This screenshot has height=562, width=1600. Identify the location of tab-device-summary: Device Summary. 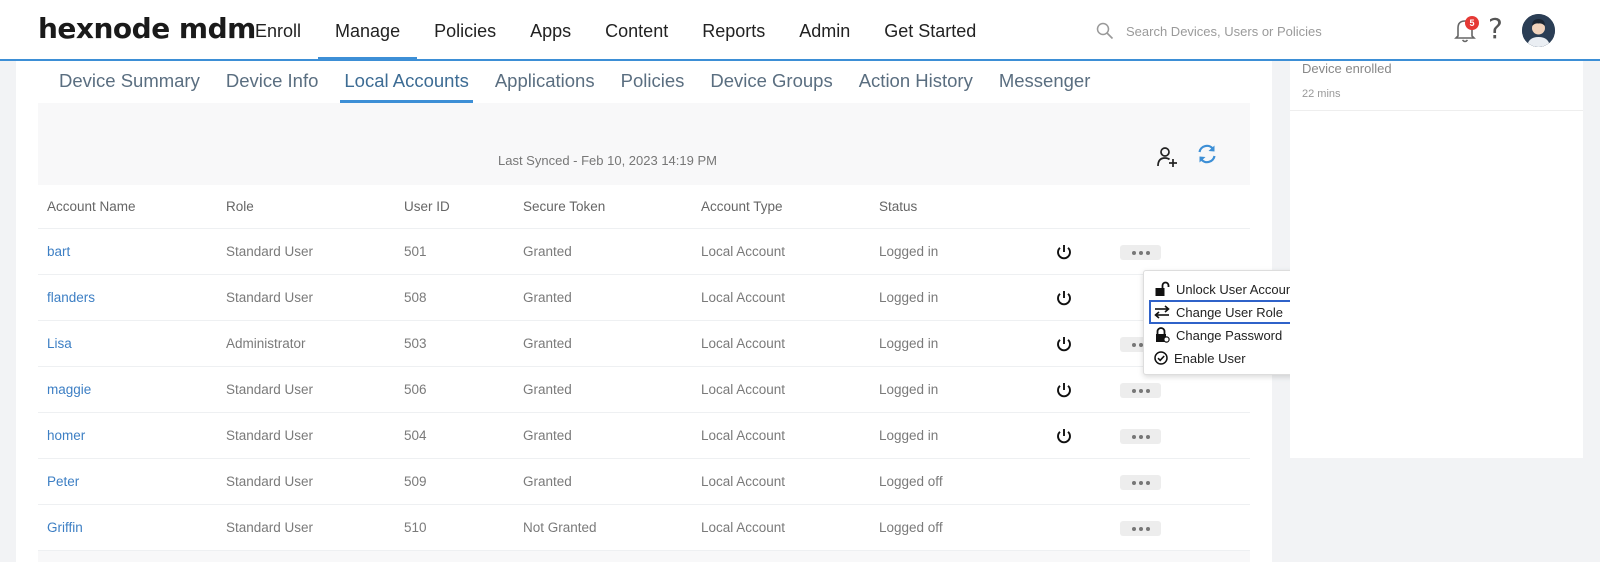
(129, 82).